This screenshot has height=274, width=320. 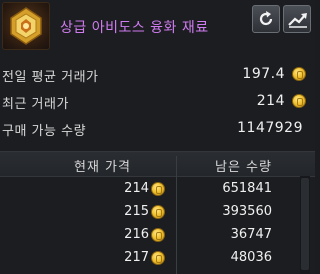 What do you see at coordinates (102, 167) in the screenshot?
I see `current-price-header: 현재 가격` at bounding box center [102, 167].